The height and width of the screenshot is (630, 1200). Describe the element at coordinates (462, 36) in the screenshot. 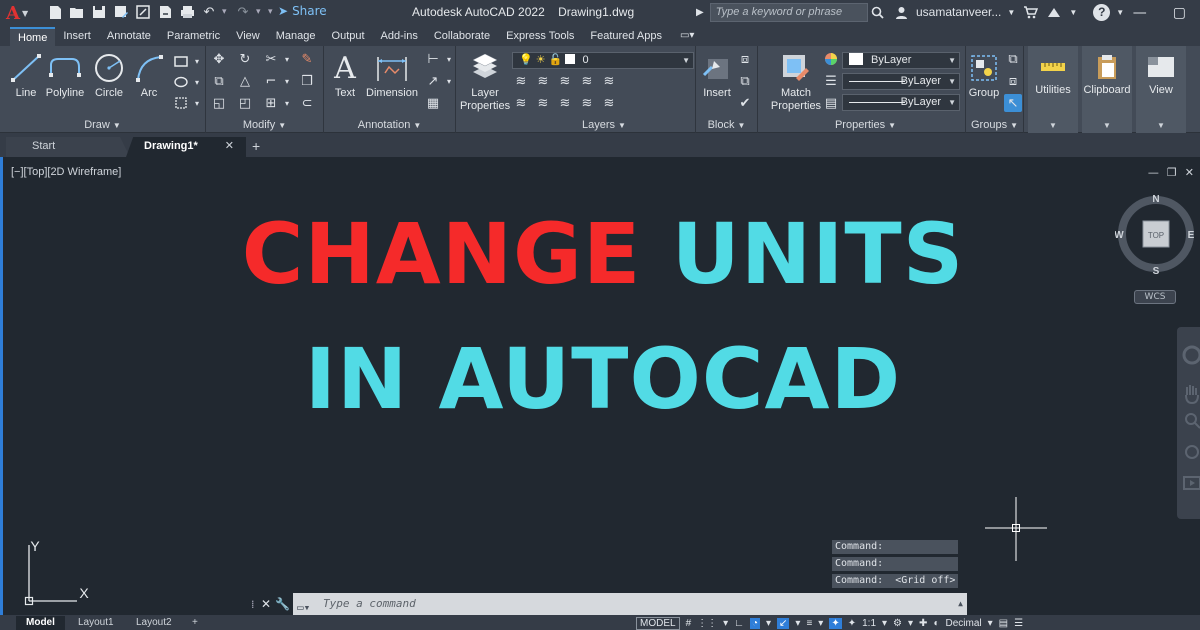

I see `tab-collaborate: Collaborate` at that location.